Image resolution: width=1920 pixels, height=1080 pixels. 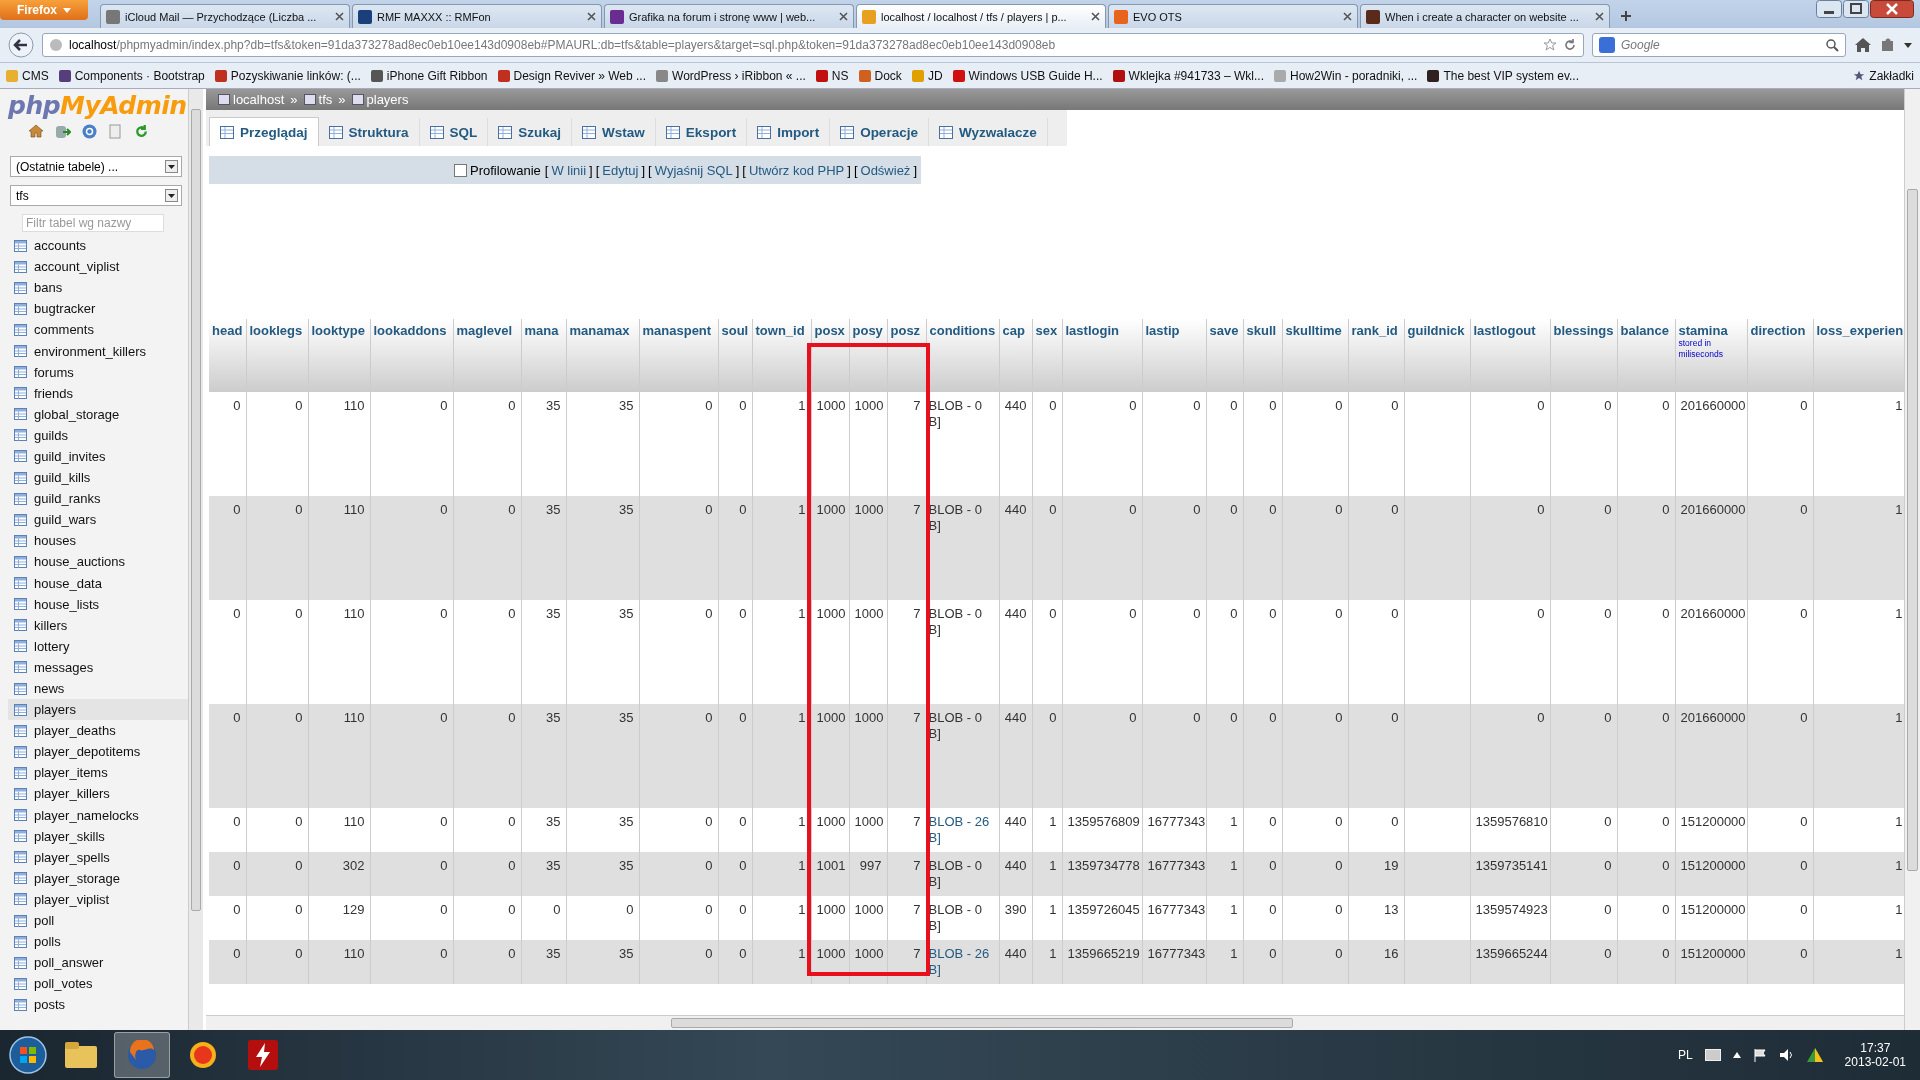 I want to click on query-link: Utwórz kod PHP, so click(x=796, y=170).